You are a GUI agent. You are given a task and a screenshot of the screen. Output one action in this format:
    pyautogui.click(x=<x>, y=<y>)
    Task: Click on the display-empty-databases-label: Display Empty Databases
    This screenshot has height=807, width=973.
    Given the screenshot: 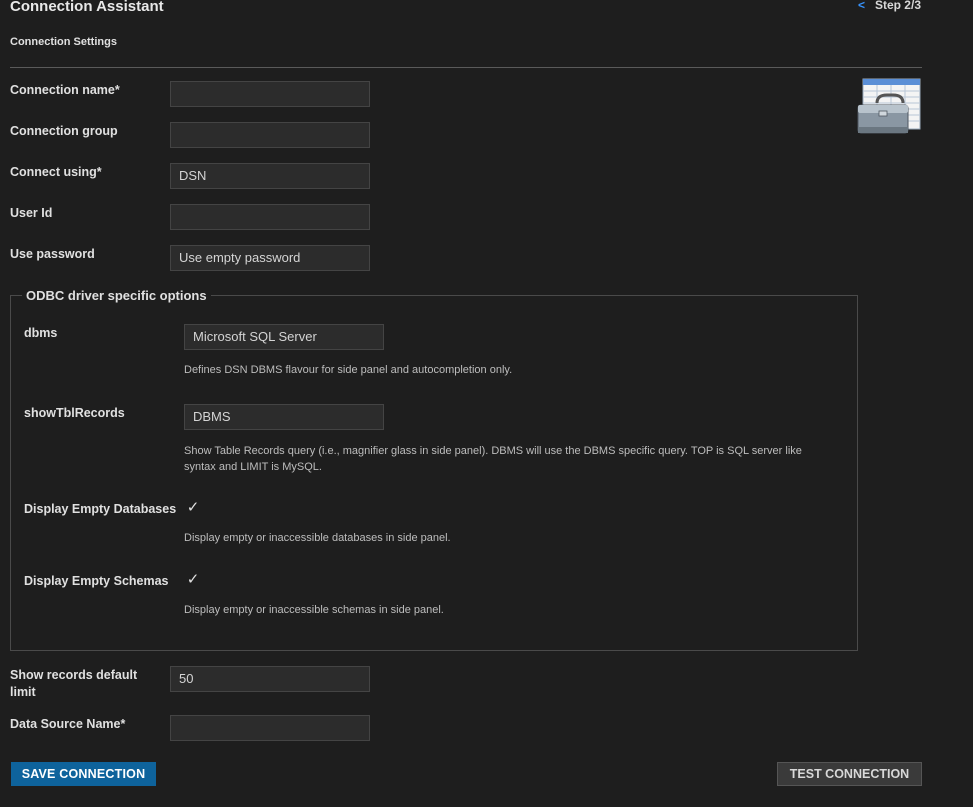 What is the action you would take?
    pyautogui.click(x=100, y=509)
    